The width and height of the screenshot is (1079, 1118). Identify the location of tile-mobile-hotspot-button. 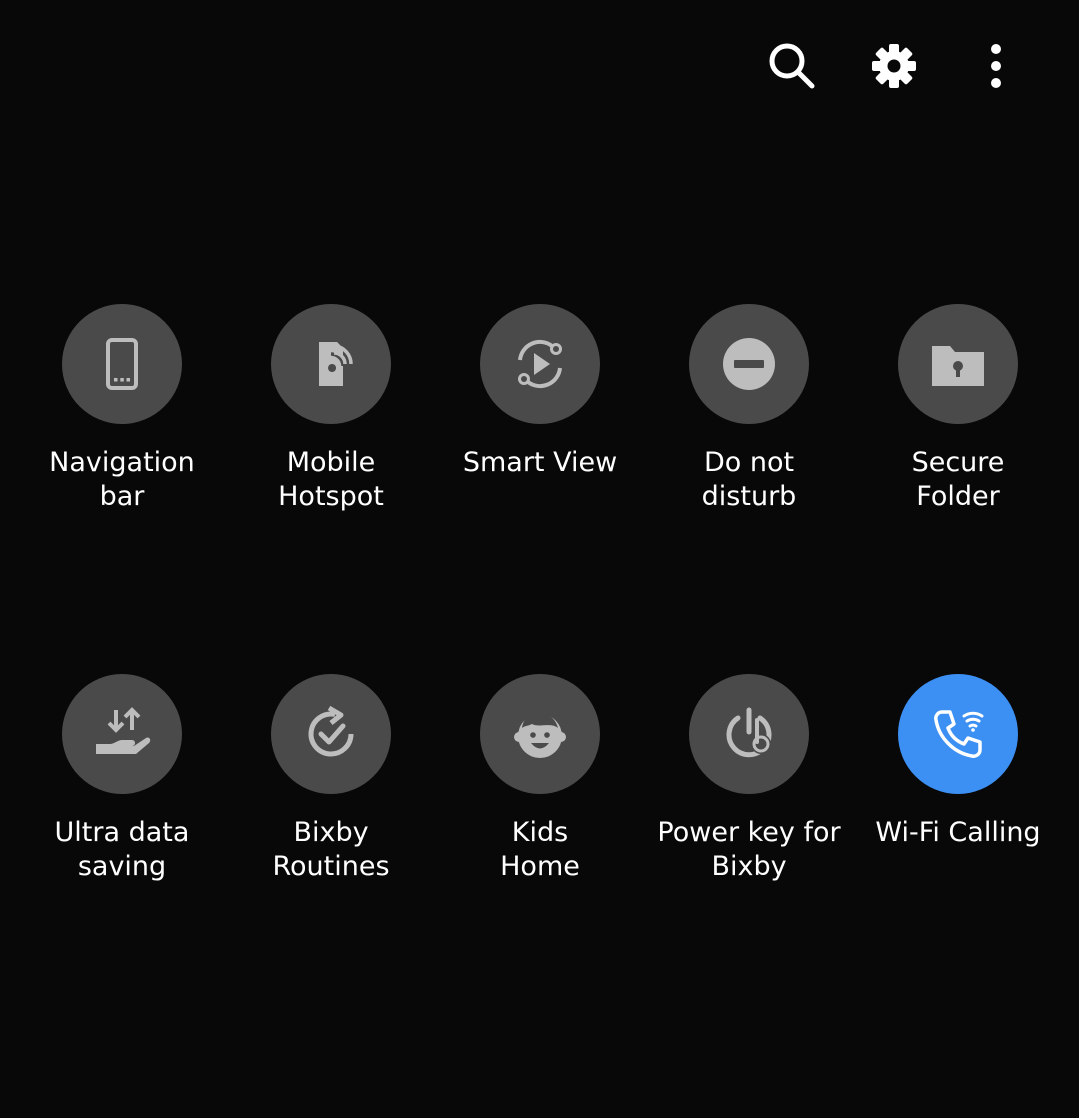
(331, 364).